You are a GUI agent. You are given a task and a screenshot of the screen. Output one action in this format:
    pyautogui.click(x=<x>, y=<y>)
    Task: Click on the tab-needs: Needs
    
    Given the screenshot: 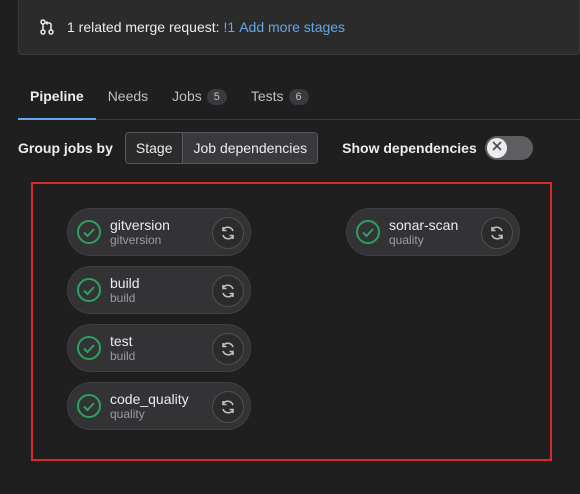 What is the action you would take?
    pyautogui.click(x=128, y=101)
    